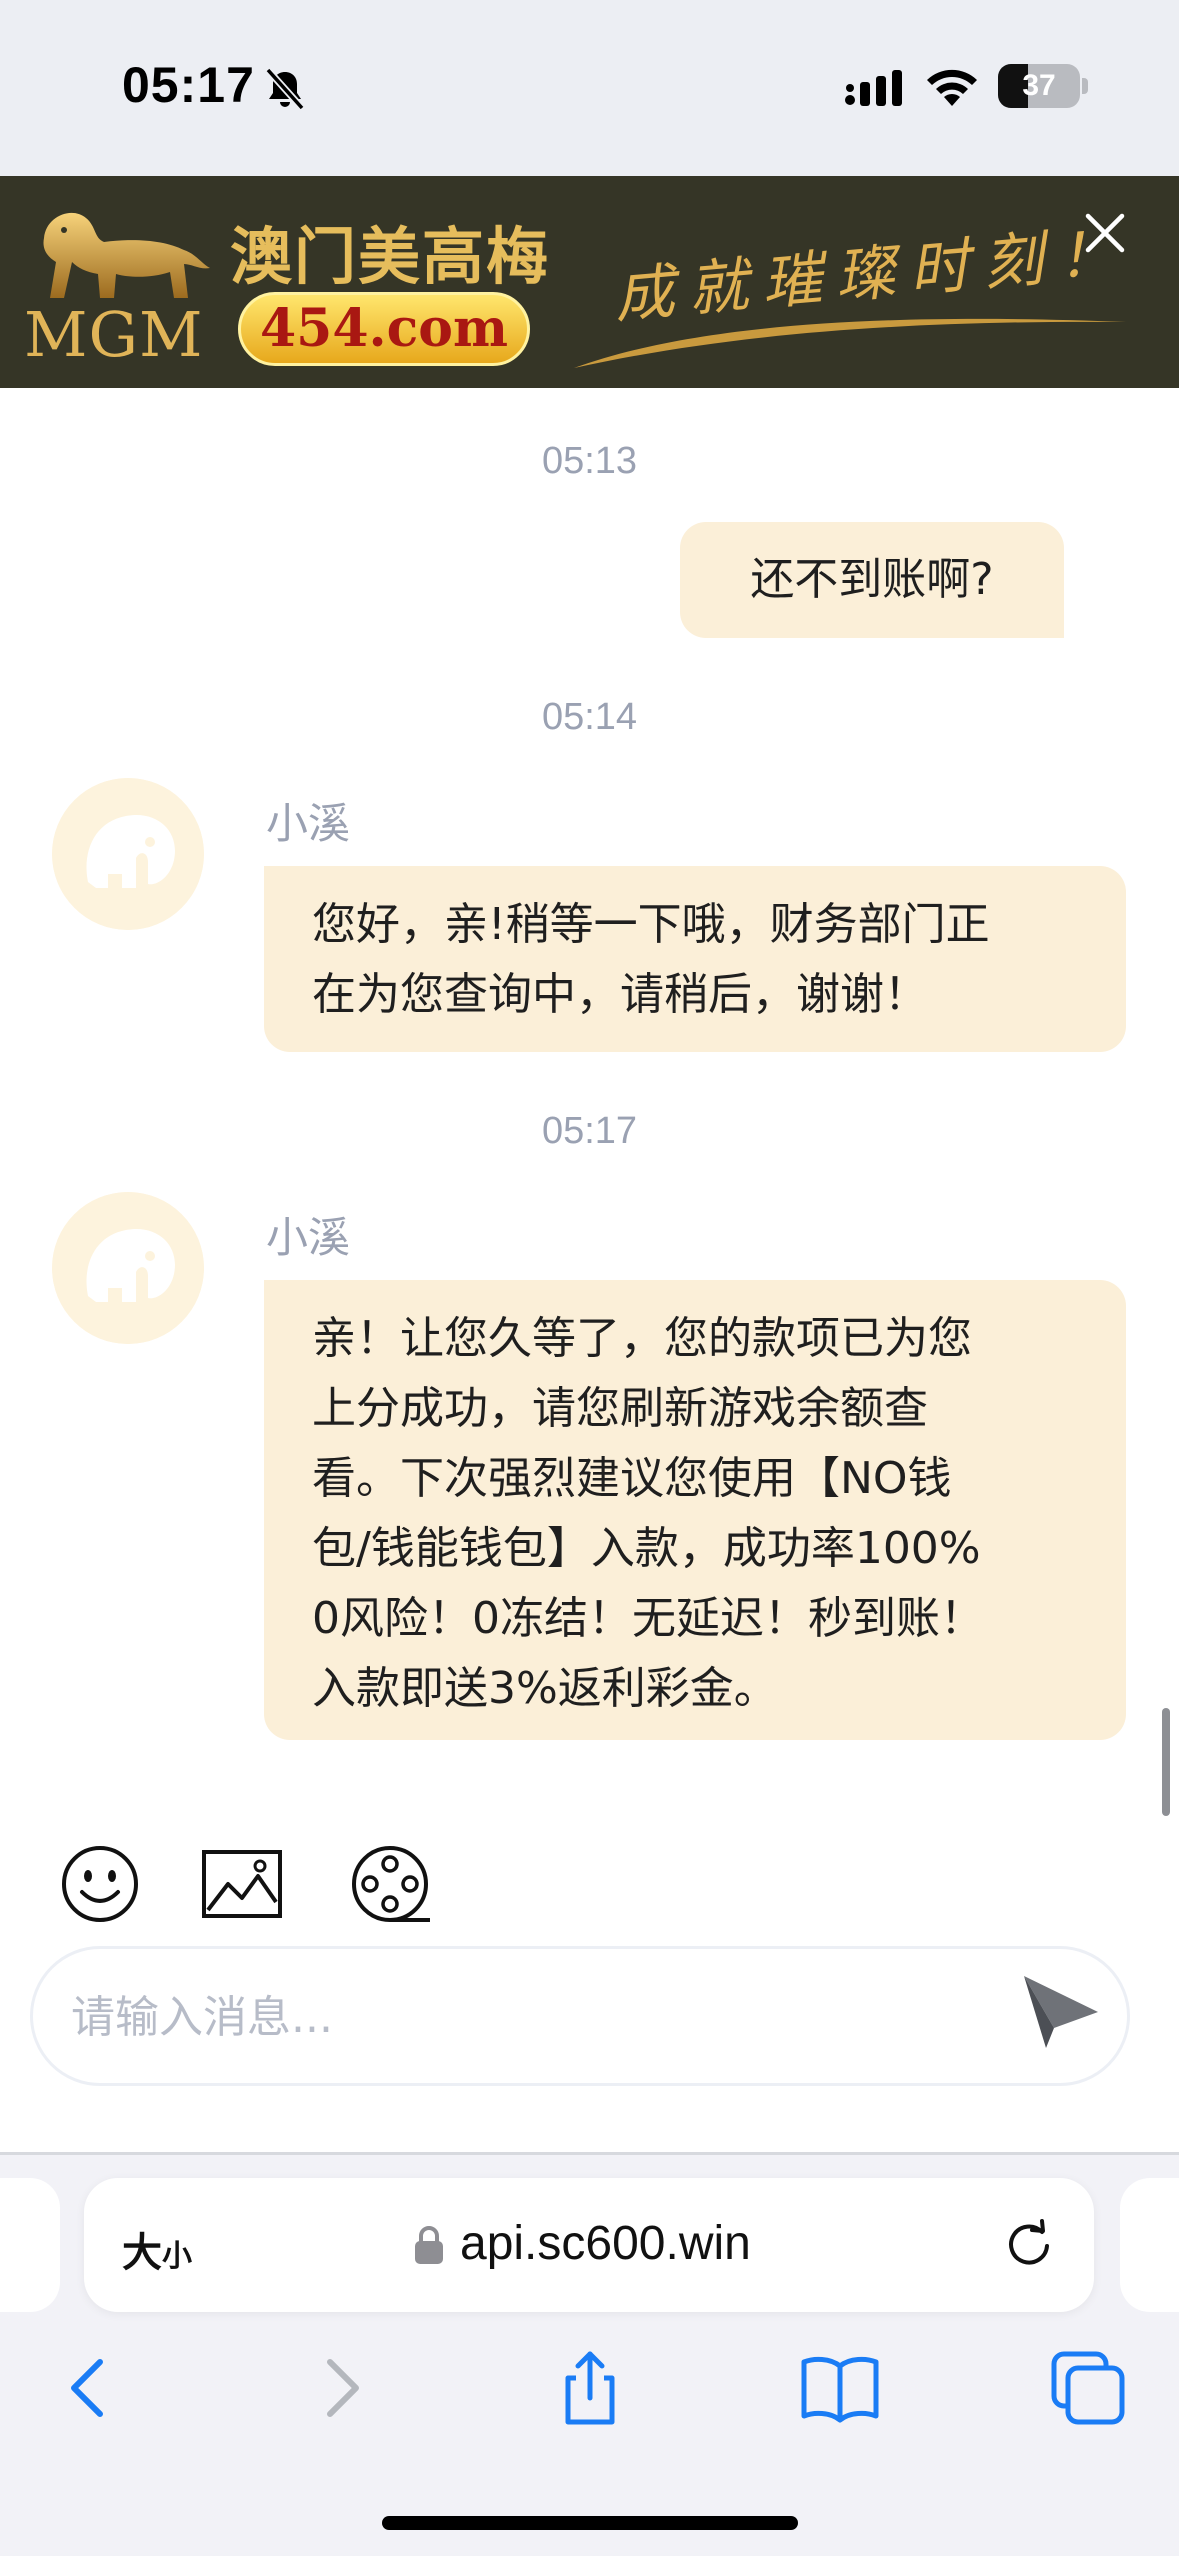  Describe the element at coordinates (642, 1338) in the screenshot. I see `message-line: 亲！让您久等了，您的款项已为您` at that location.